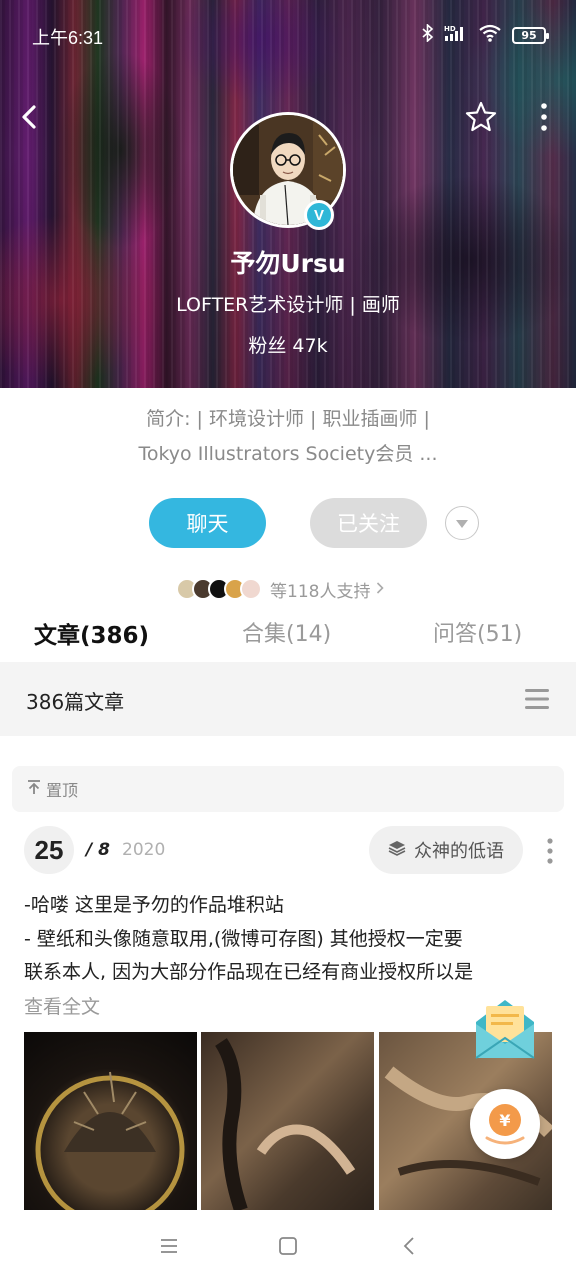  Describe the element at coordinates (319, 215) in the screenshot. I see `verified-badge: V` at that location.